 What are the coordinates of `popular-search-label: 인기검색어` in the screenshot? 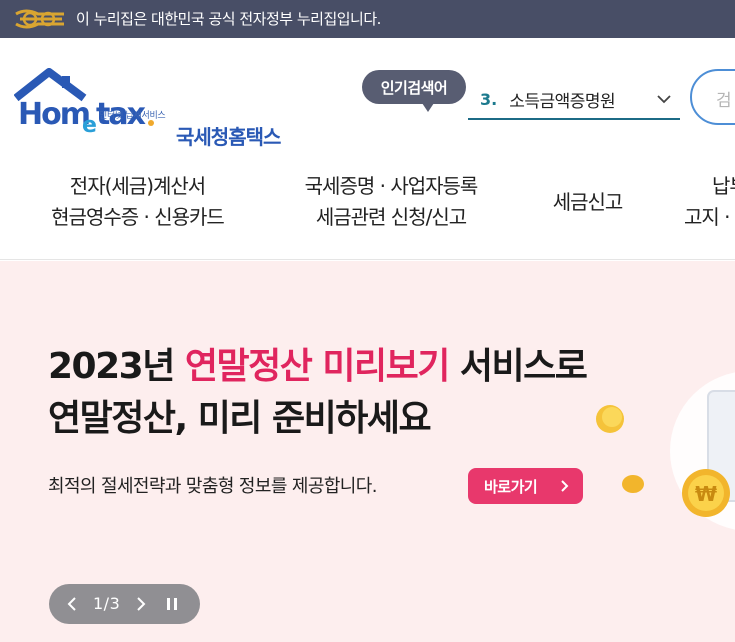 It's located at (414, 91).